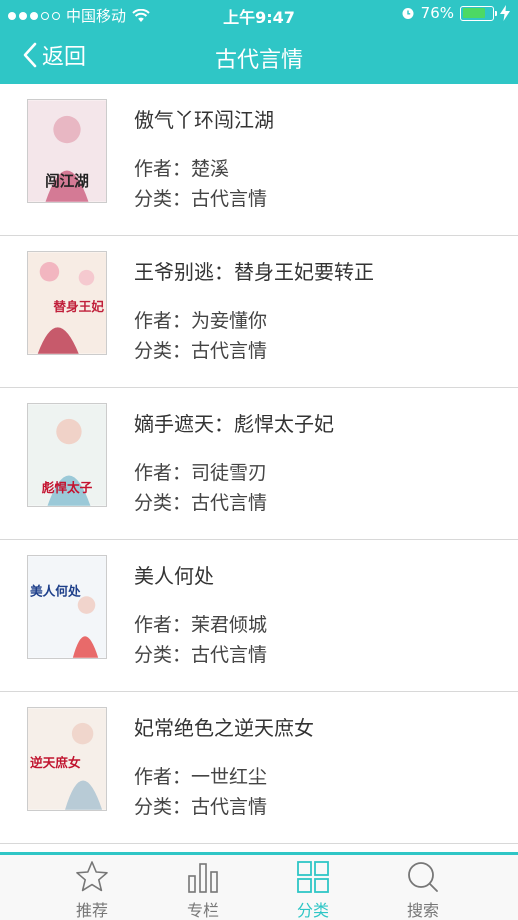 The image size is (518, 920). I want to click on cover-image-icon: 逆天庶女, so click(67, 759).